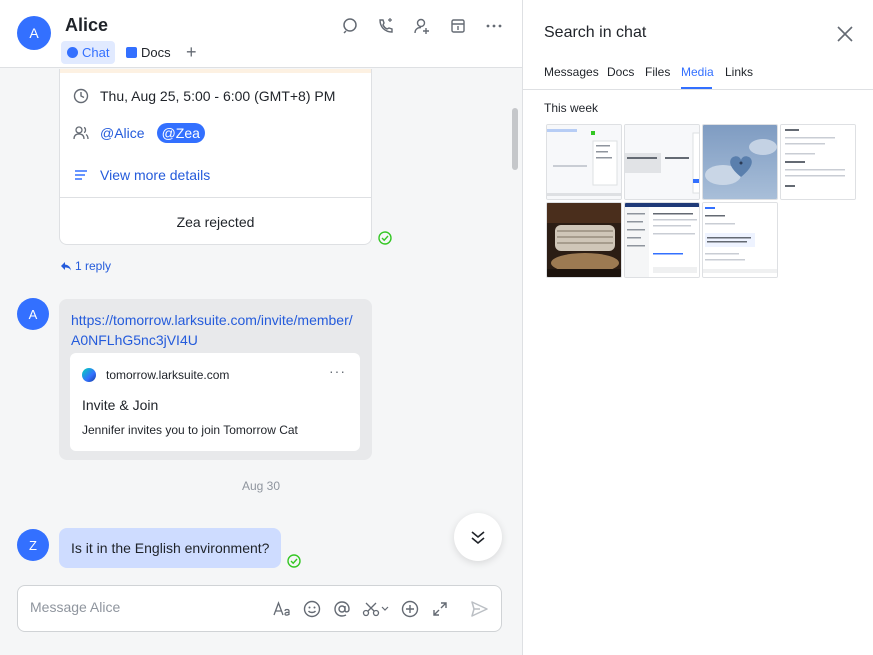 Image resolution: width=873 pixels, height=655 pixels. Describe the element at coordinates (33, 314) in the screenshot. I see `sender-avatar-alice: A` at that location.